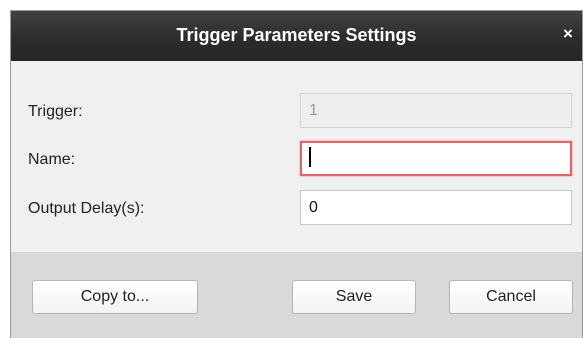  I want to click on trigger-field: 1, so click(436, 110).